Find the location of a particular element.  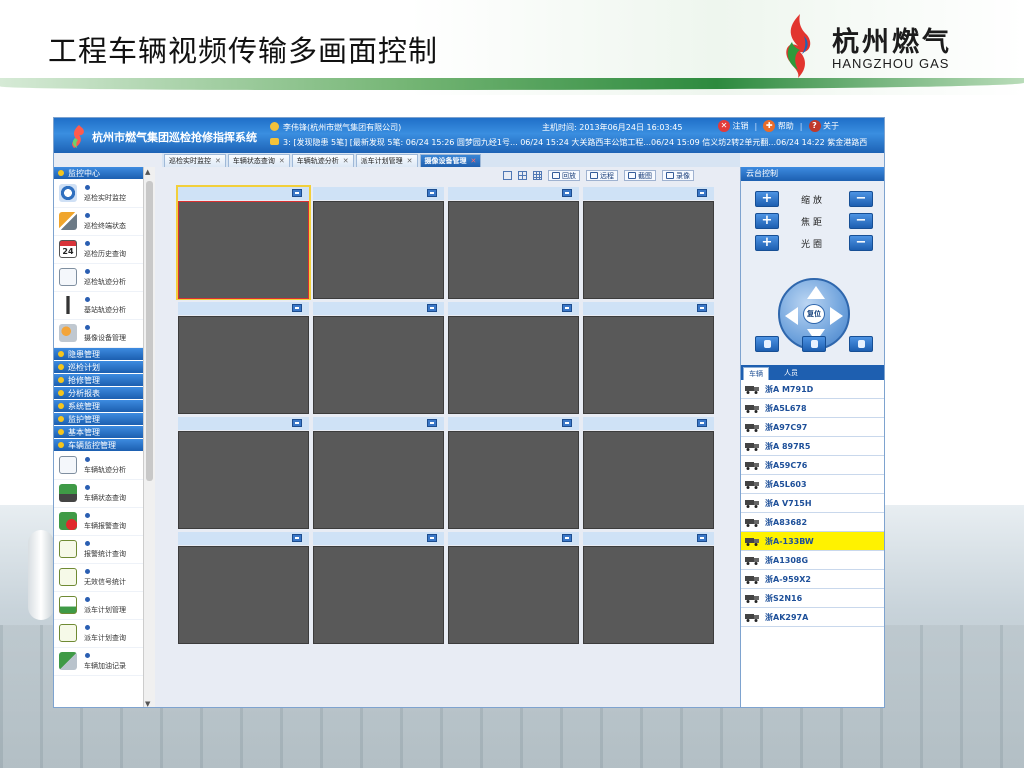

light-icon is located at coordinates (767, 344).